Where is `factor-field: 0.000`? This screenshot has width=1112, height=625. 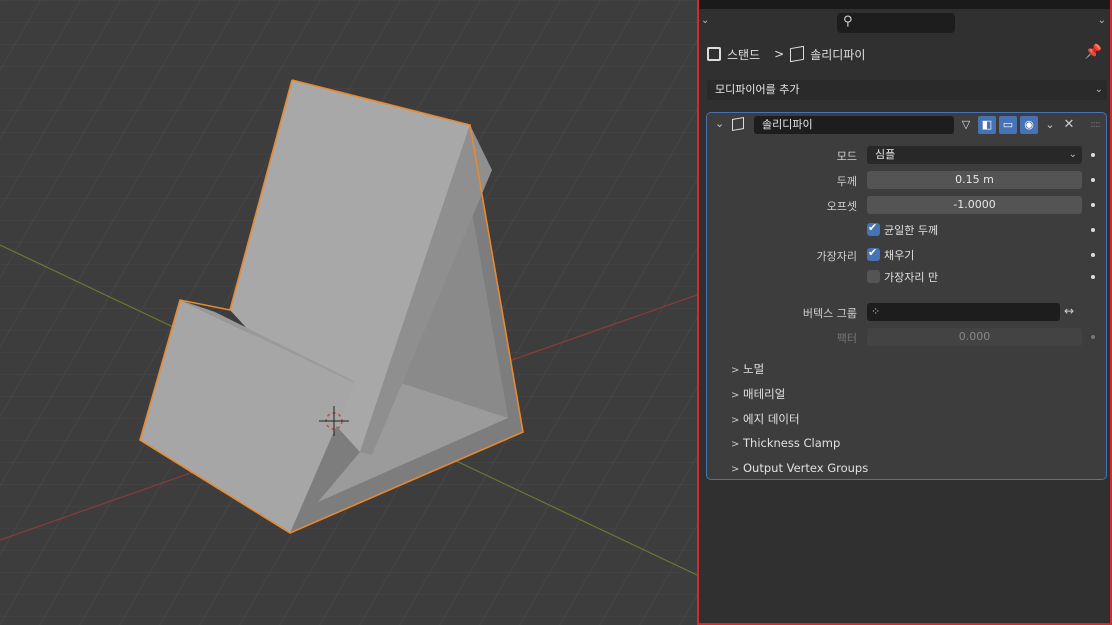
factor-field: 0.000 is located at coordinates (974, 337).